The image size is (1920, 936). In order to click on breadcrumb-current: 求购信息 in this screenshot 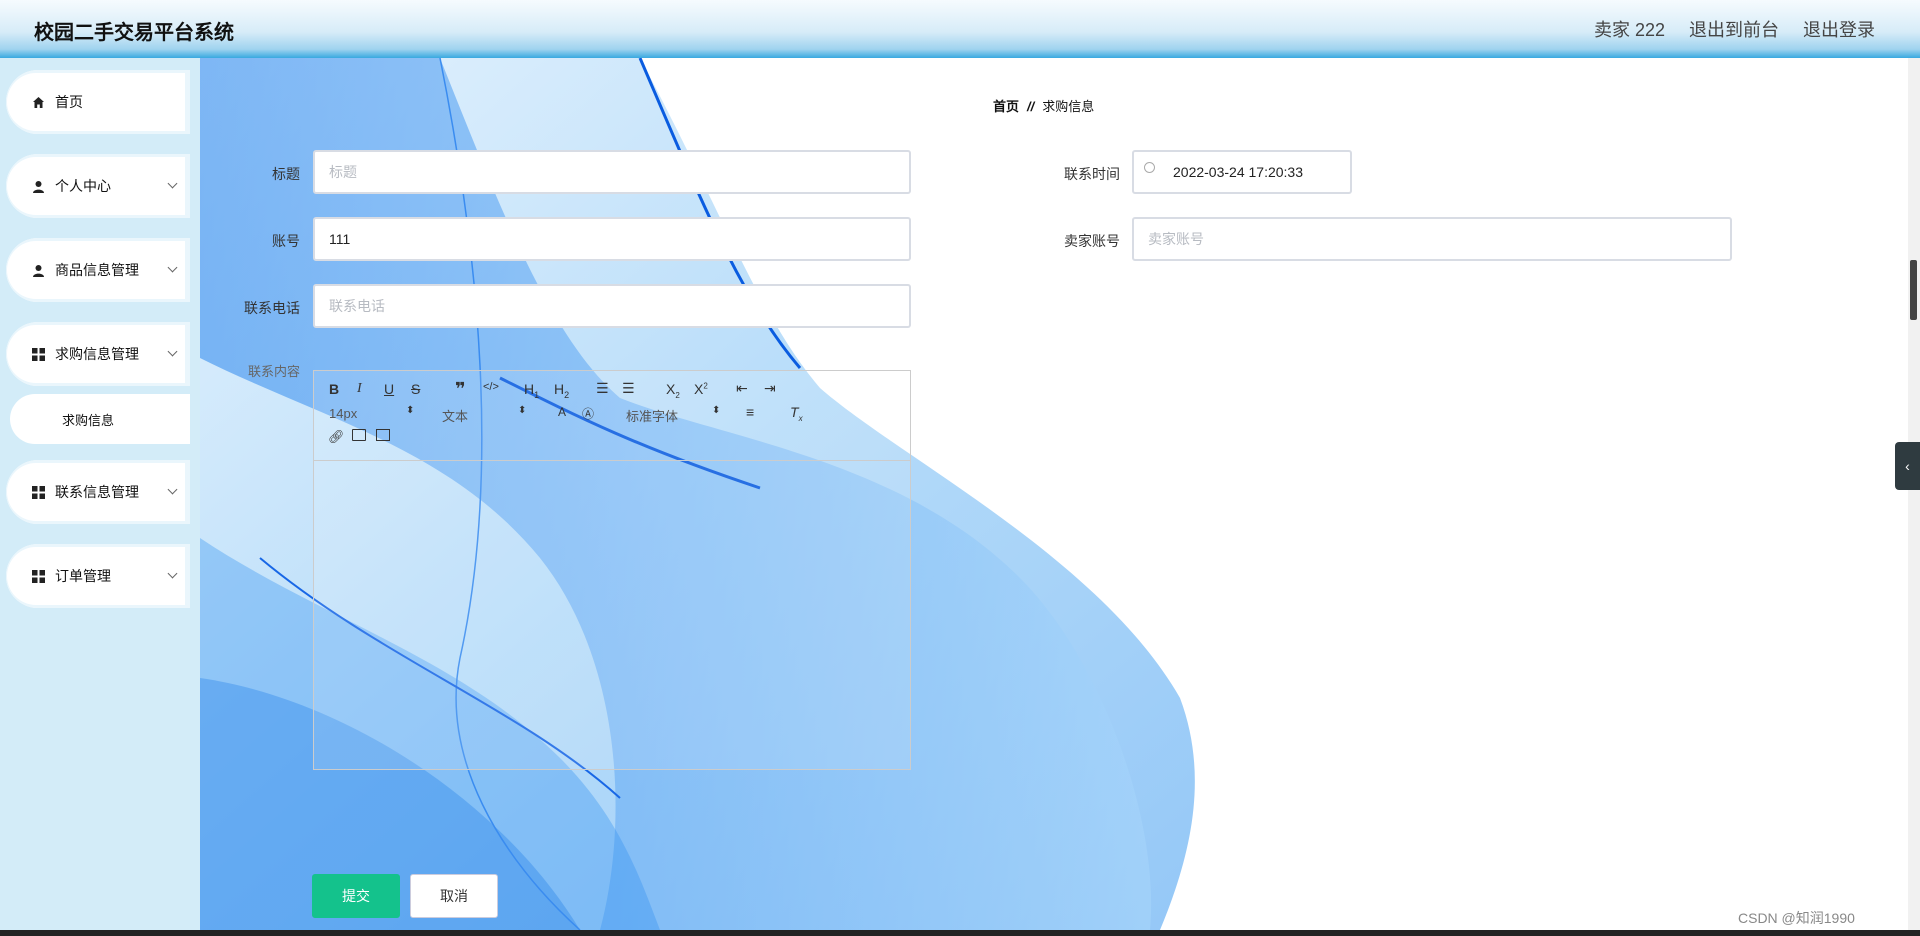, I will do `click(1068, 106)`.